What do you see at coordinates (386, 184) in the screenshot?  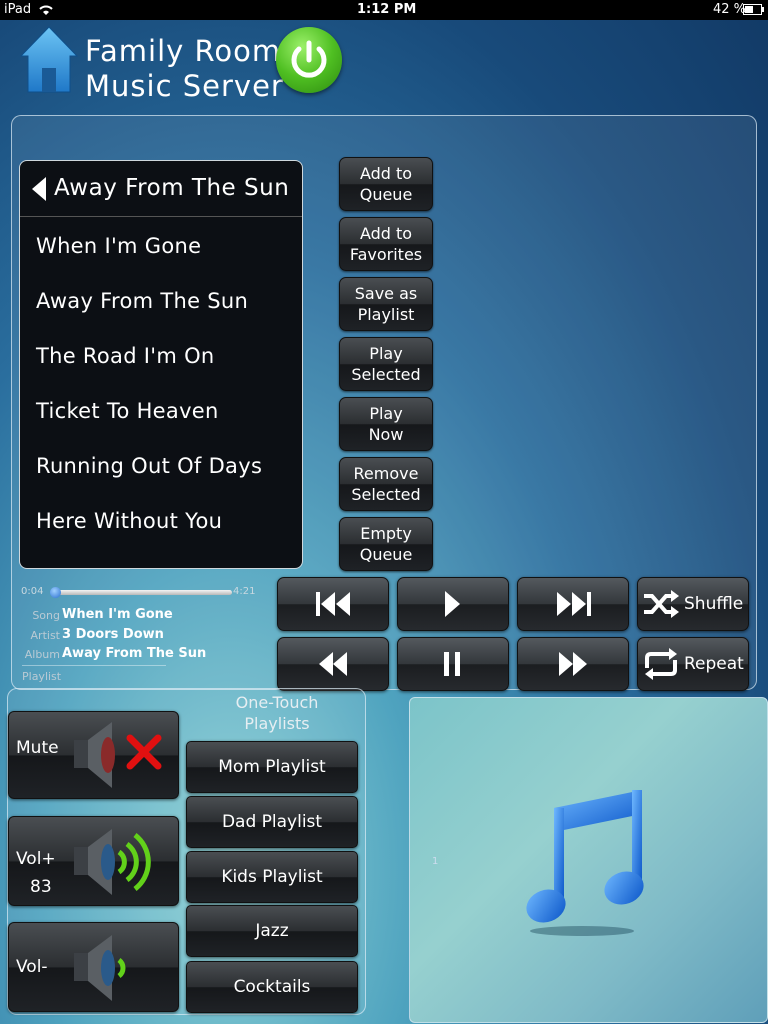 I see `add-to-queue-button: Add to Queue` at bounding box center [386, 184].